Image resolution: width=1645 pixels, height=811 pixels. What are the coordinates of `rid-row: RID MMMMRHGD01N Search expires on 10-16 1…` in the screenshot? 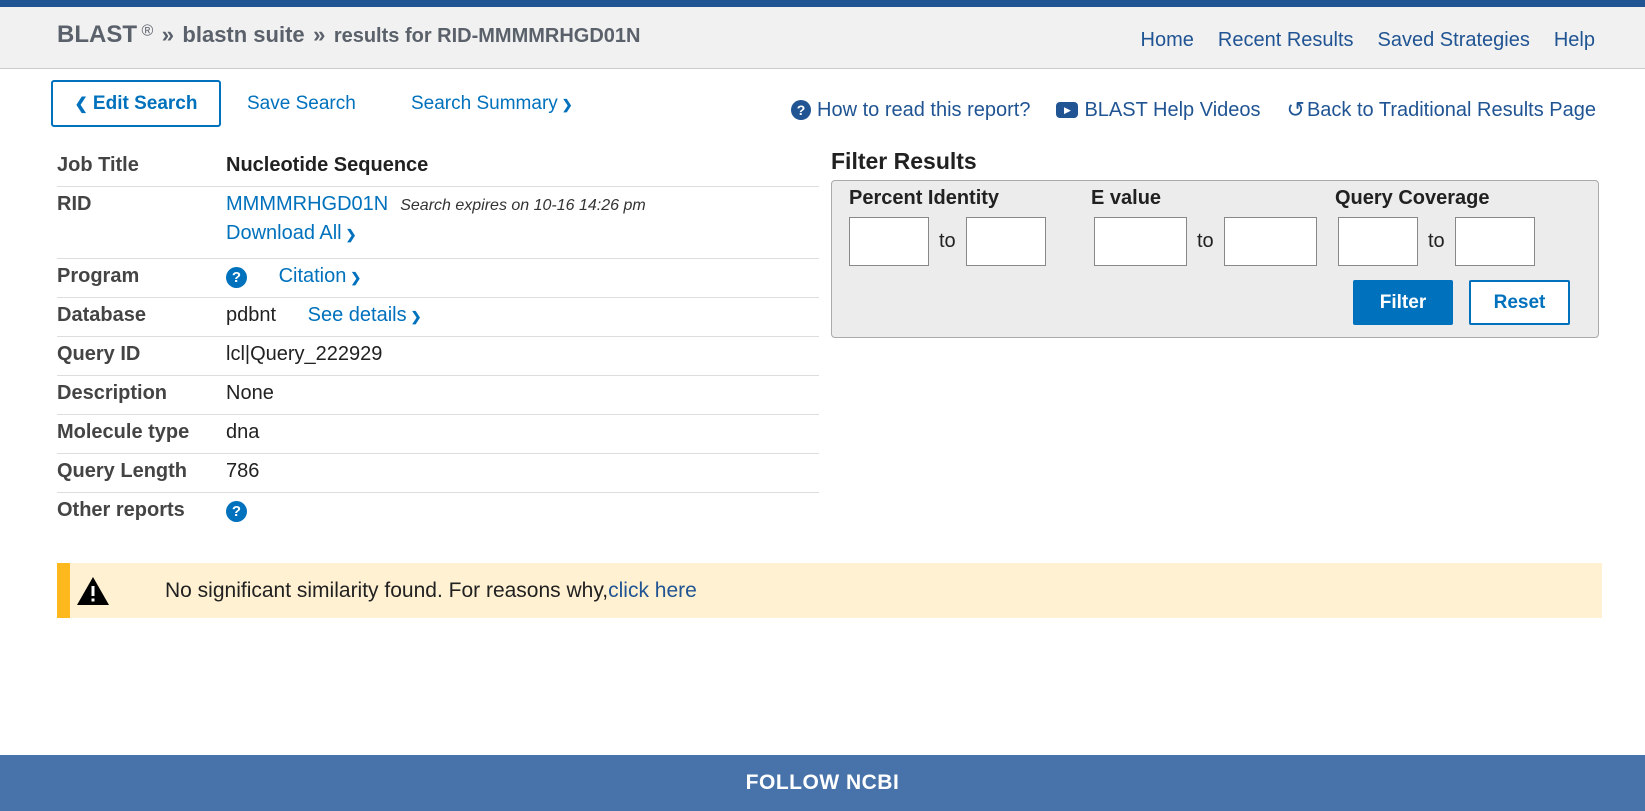 It's located at (438, 223).